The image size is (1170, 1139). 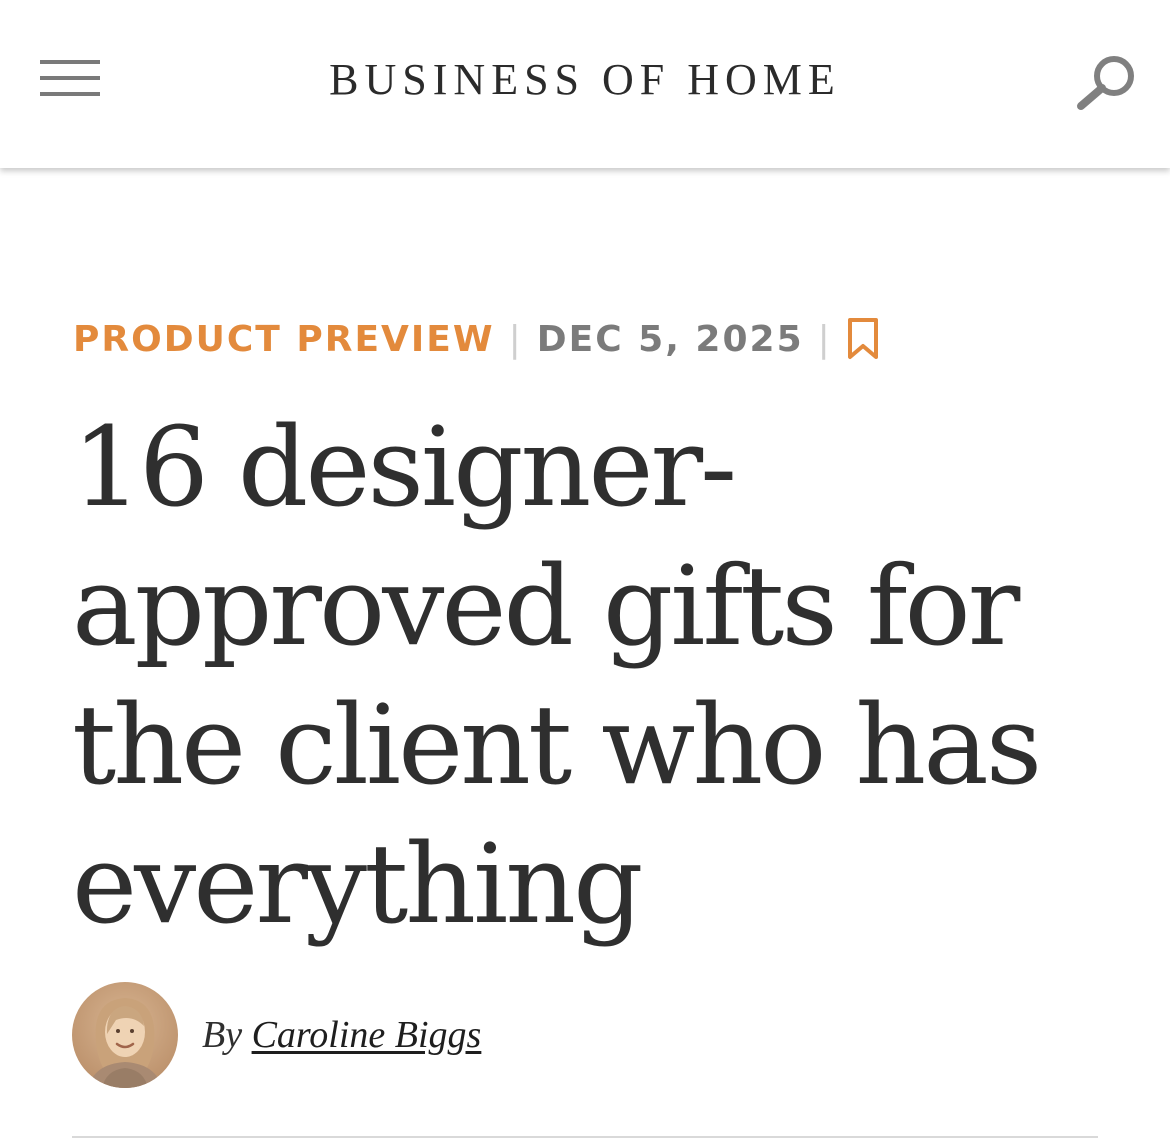 I want to click on byline-text: By Caroline Biggs, so click(x=341, y=1035).